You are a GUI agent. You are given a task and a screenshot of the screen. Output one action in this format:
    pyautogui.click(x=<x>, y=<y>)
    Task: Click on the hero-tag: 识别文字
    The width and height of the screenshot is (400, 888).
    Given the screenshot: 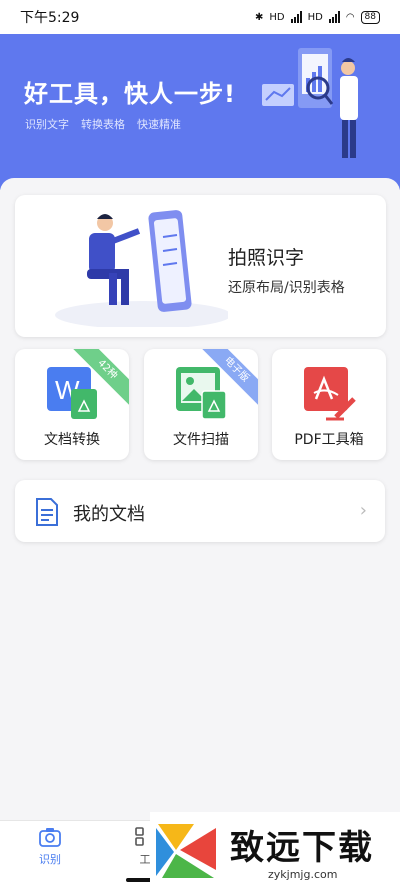 What is the action you would take?
    pyautogui.click(x=47, y=124)
    